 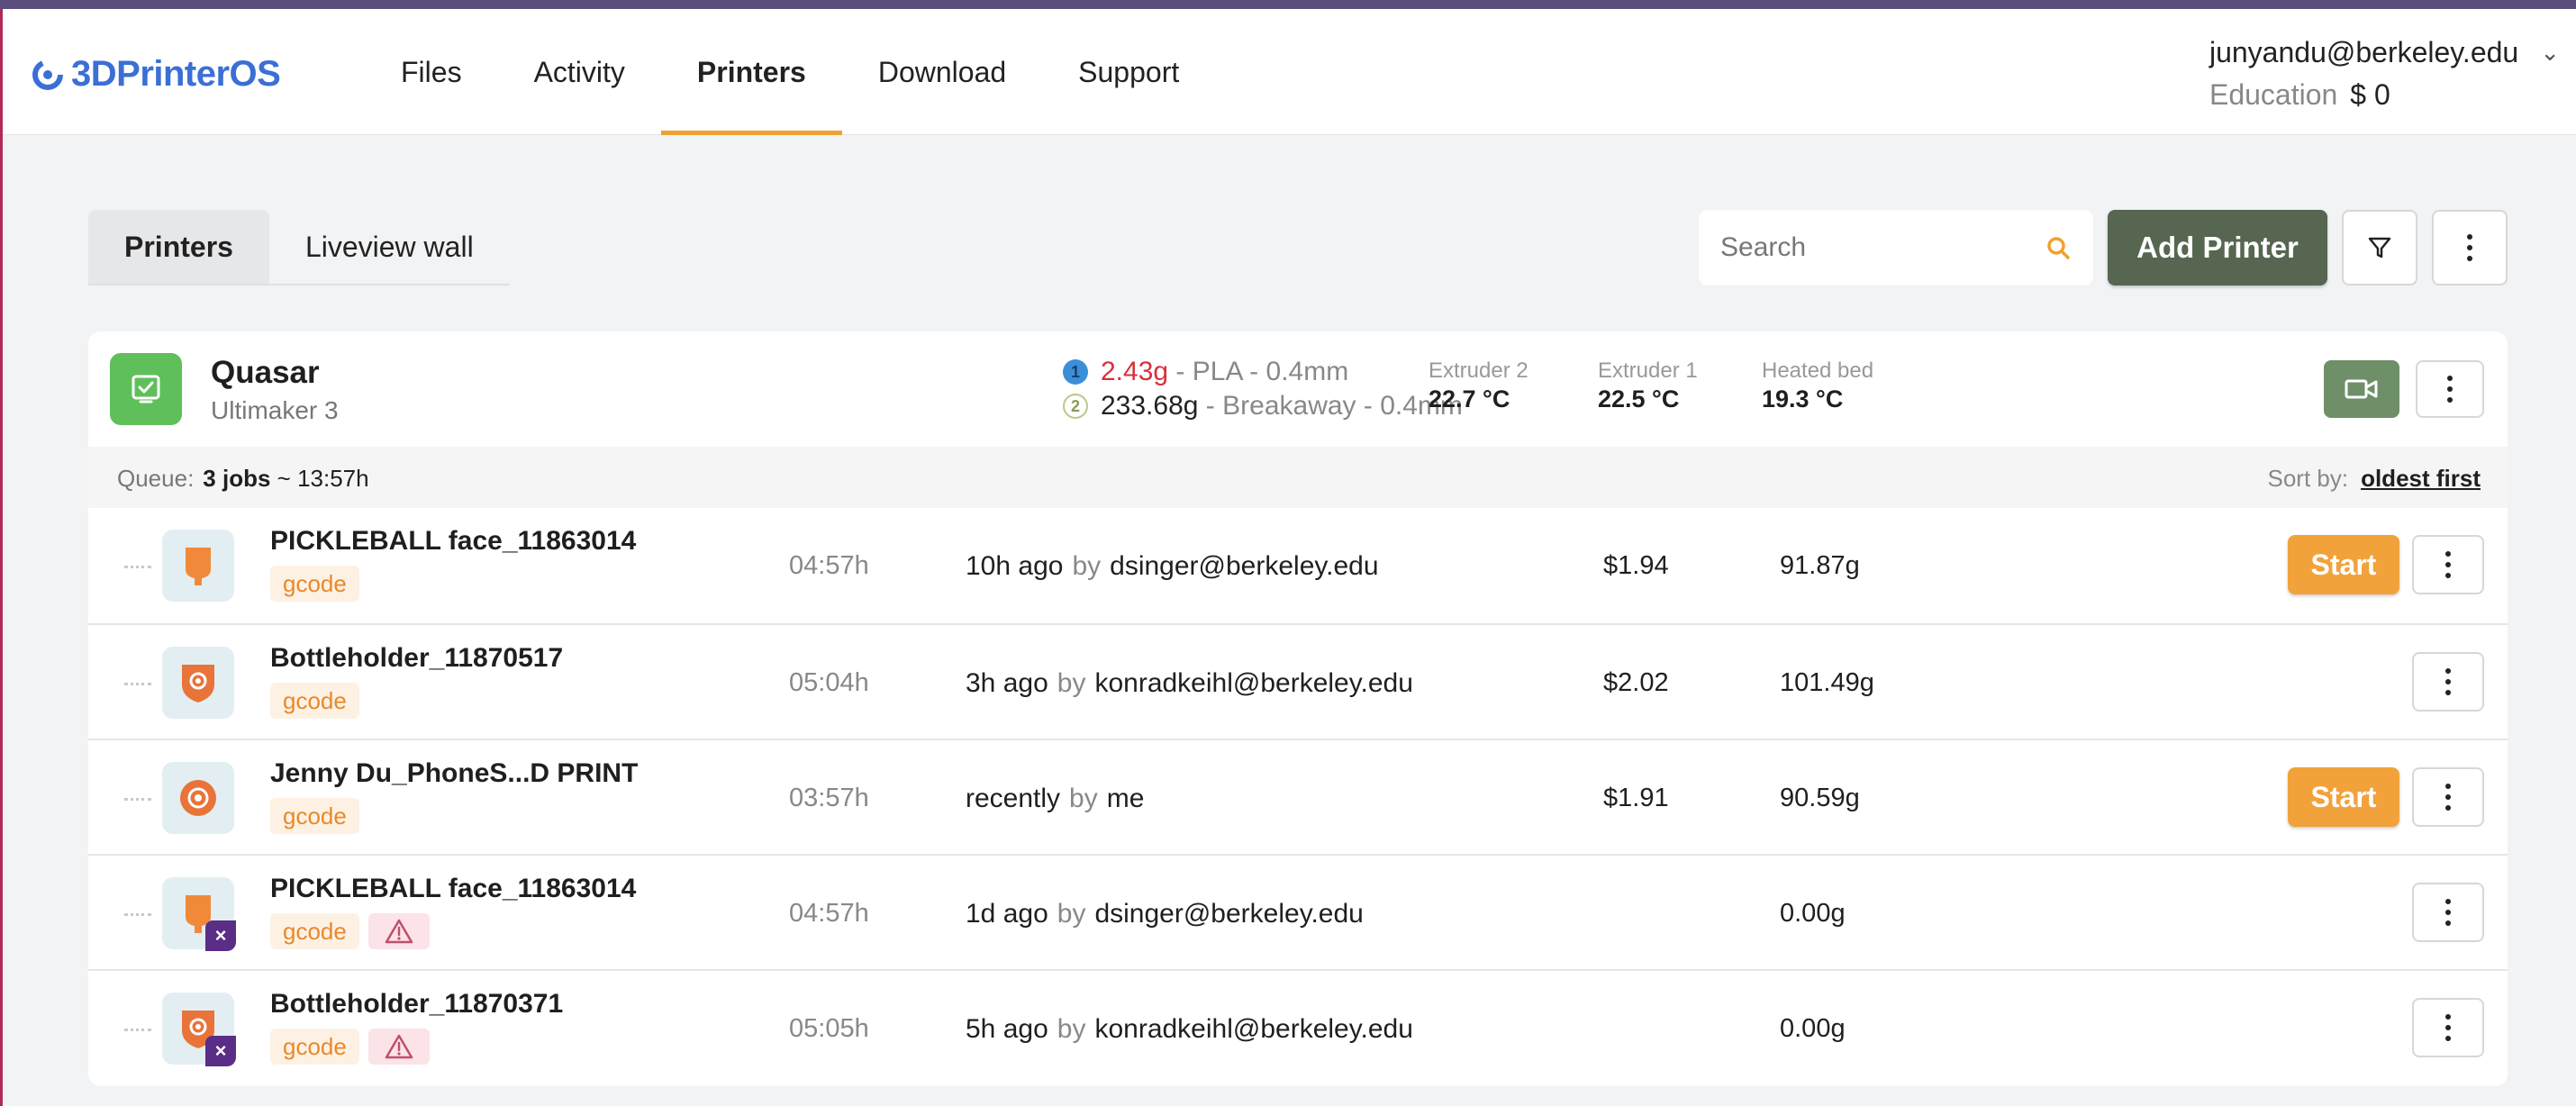 What do you see at coordinates (2421, 478) in the screenshot?
I see `sort-order-link: oldest first` at bounding box center [2421, 478].